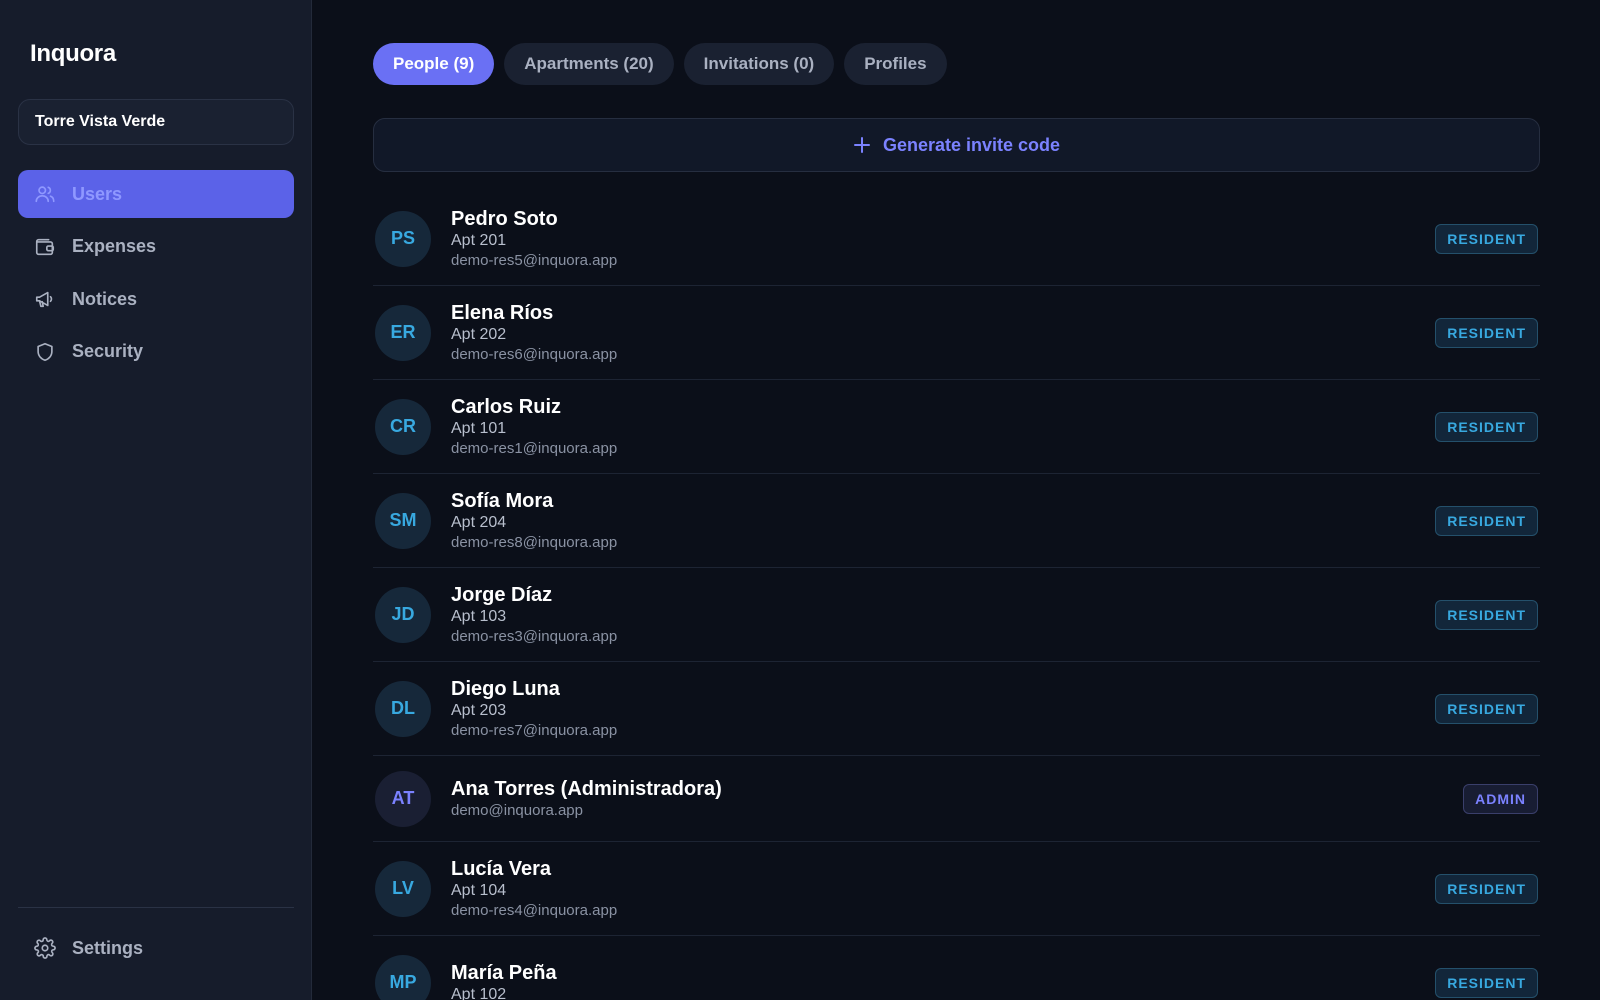 This screenshot has width=1600, height=1000. What do you see at coordinates (403, 708) in the screenshot?
I see `avatar: DL` at bounding box center [403, 708].